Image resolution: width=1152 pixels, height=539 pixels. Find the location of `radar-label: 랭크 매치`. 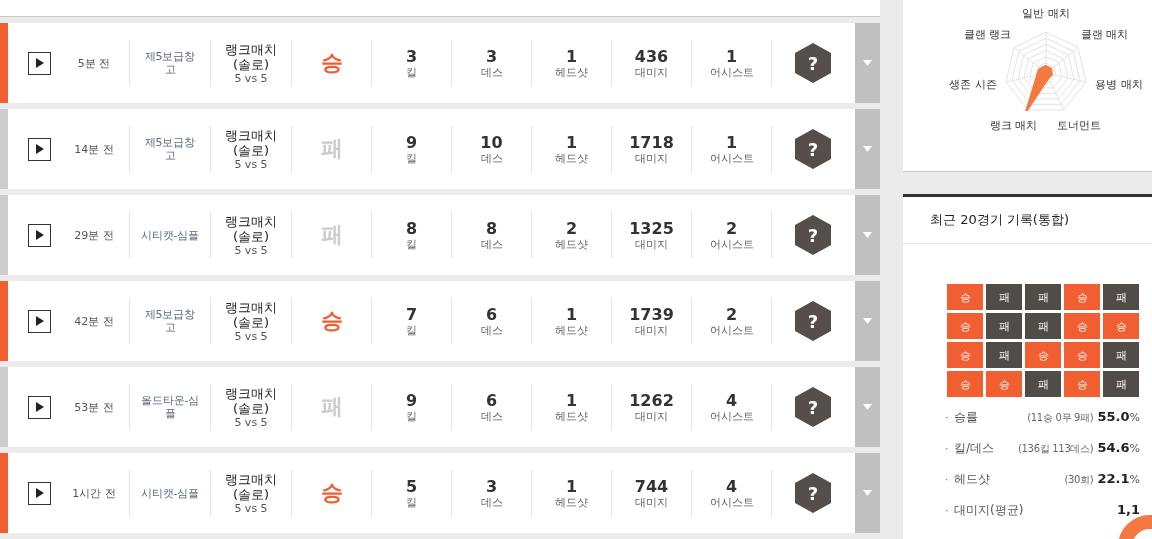

radar-label: 랭크 매치 is located at coordinates (1013, 125).